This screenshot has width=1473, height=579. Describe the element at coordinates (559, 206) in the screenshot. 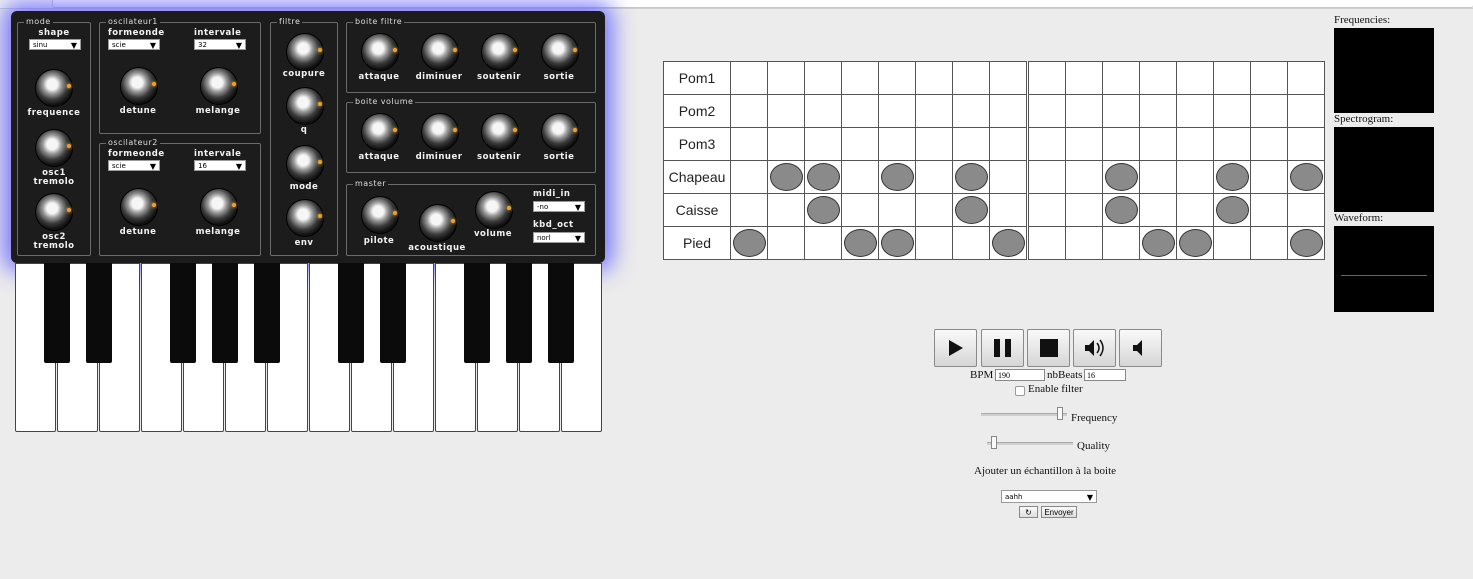

I see `midi-in-select: -no ▼` at that location.